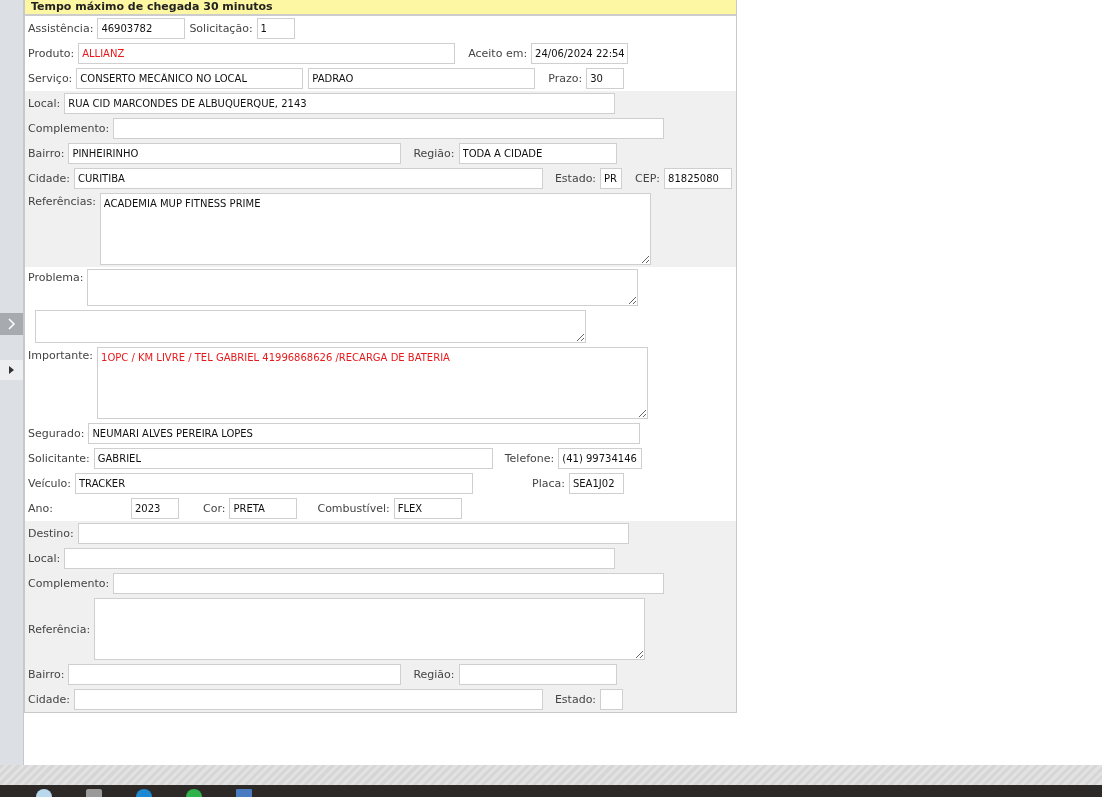 This screenshot has width=1102, height=797. What do you see at coordinates (275, 28) in the screenshot?
I see `input-field: 1` at bounding box center [275, 28].